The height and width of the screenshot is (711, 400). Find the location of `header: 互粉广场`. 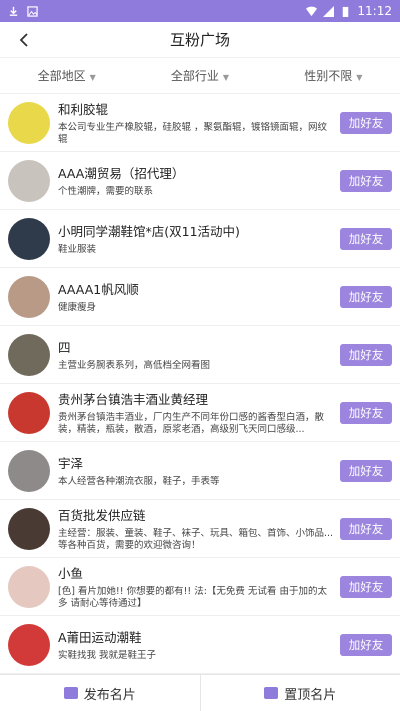

header: 互粉广场 is located at coordinates (200, 40).